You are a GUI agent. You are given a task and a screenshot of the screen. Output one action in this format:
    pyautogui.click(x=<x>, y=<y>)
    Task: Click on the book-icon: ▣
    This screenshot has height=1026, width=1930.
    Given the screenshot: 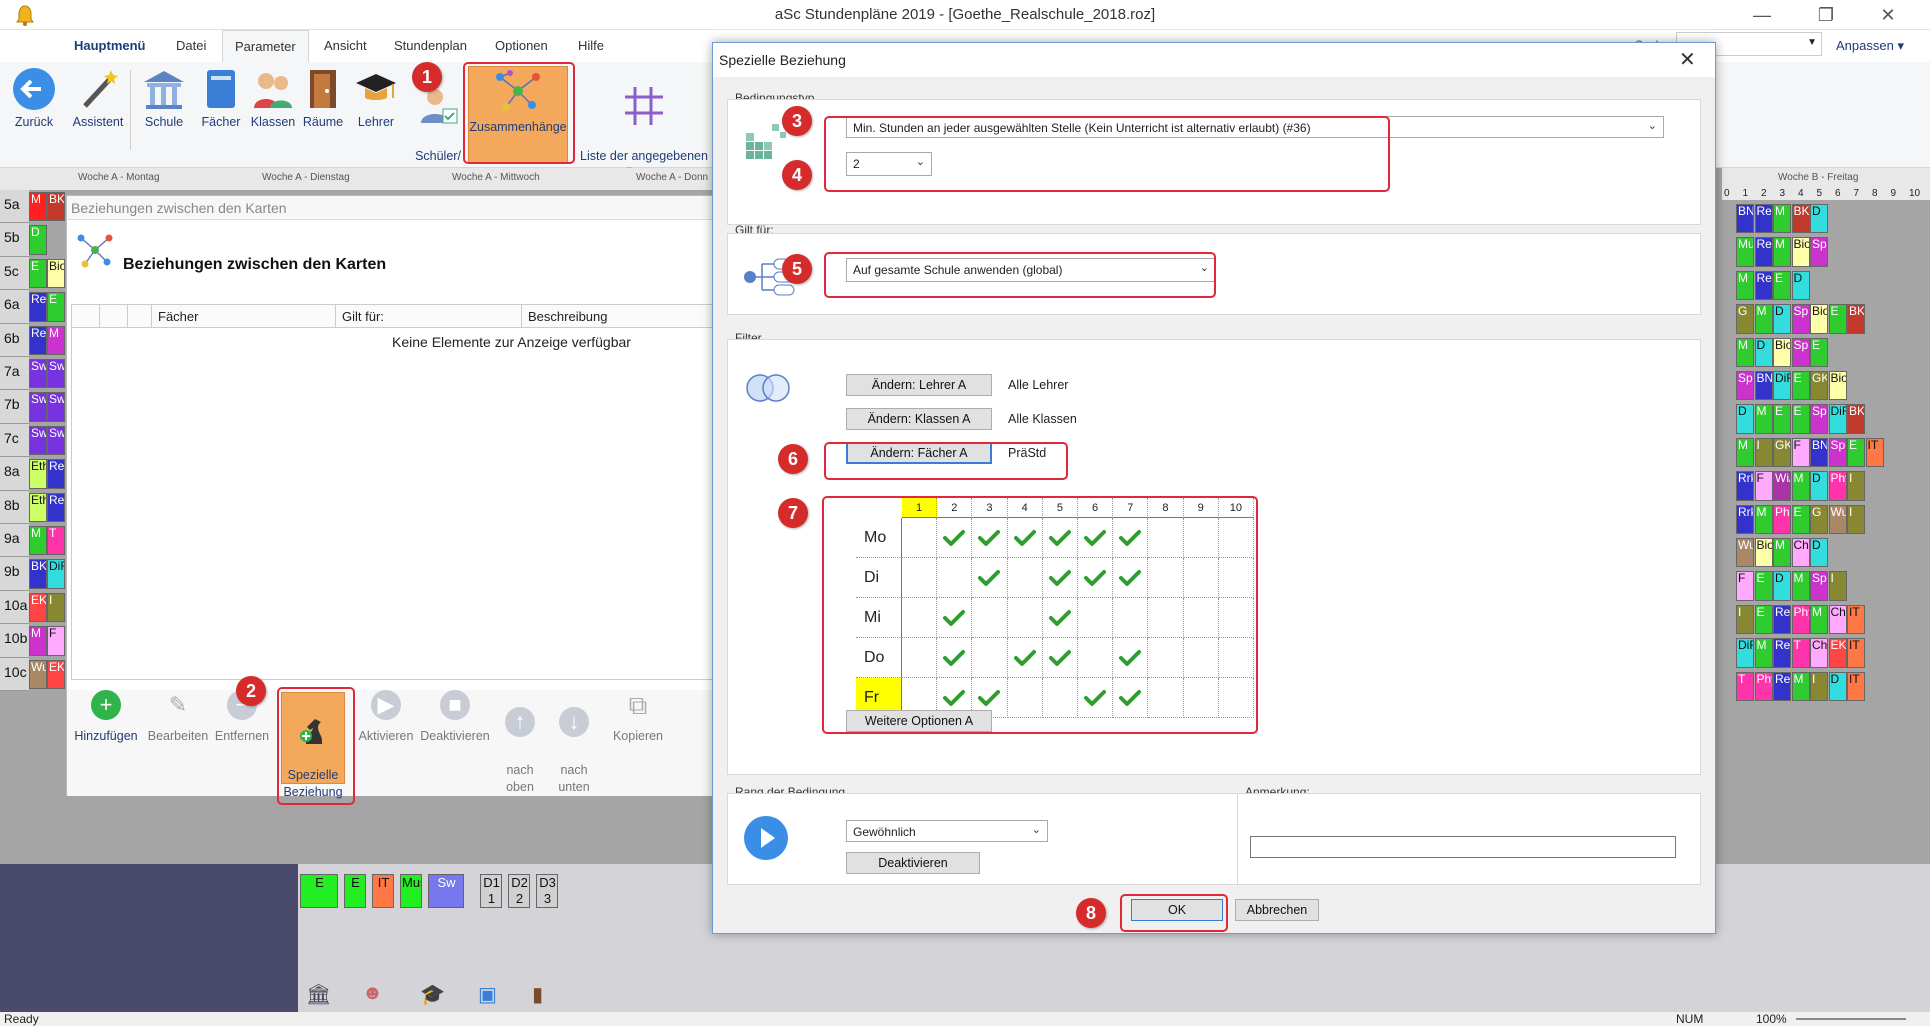 What is the action you would take?
    pyautogui.click(x=487, y=994)
    